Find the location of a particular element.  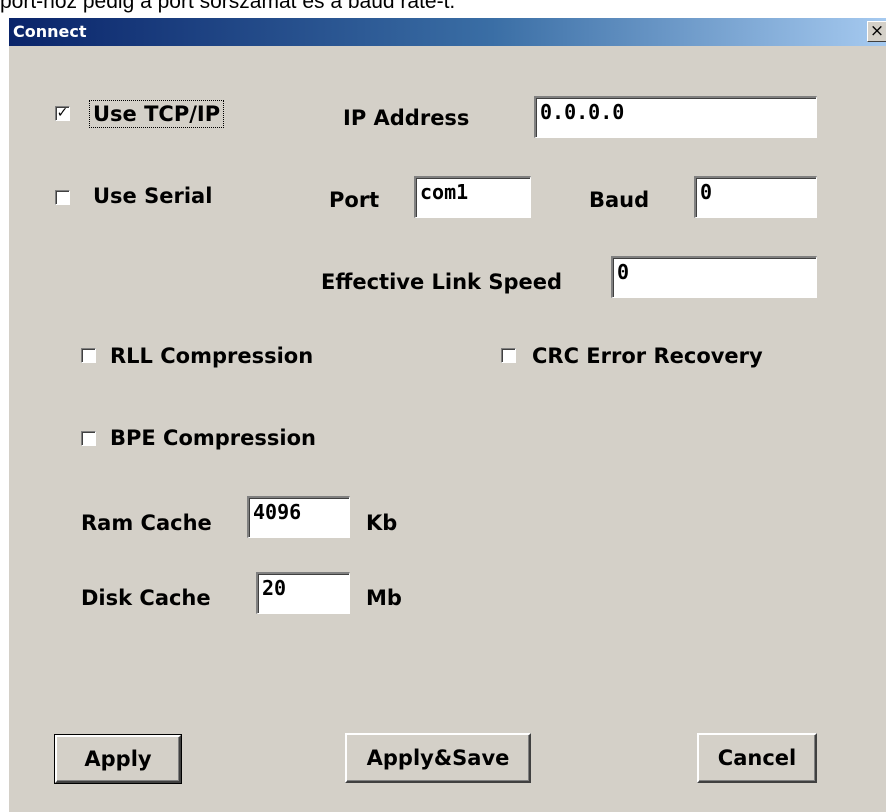

dialog-title: Connect is located at coordinates (50, 31).